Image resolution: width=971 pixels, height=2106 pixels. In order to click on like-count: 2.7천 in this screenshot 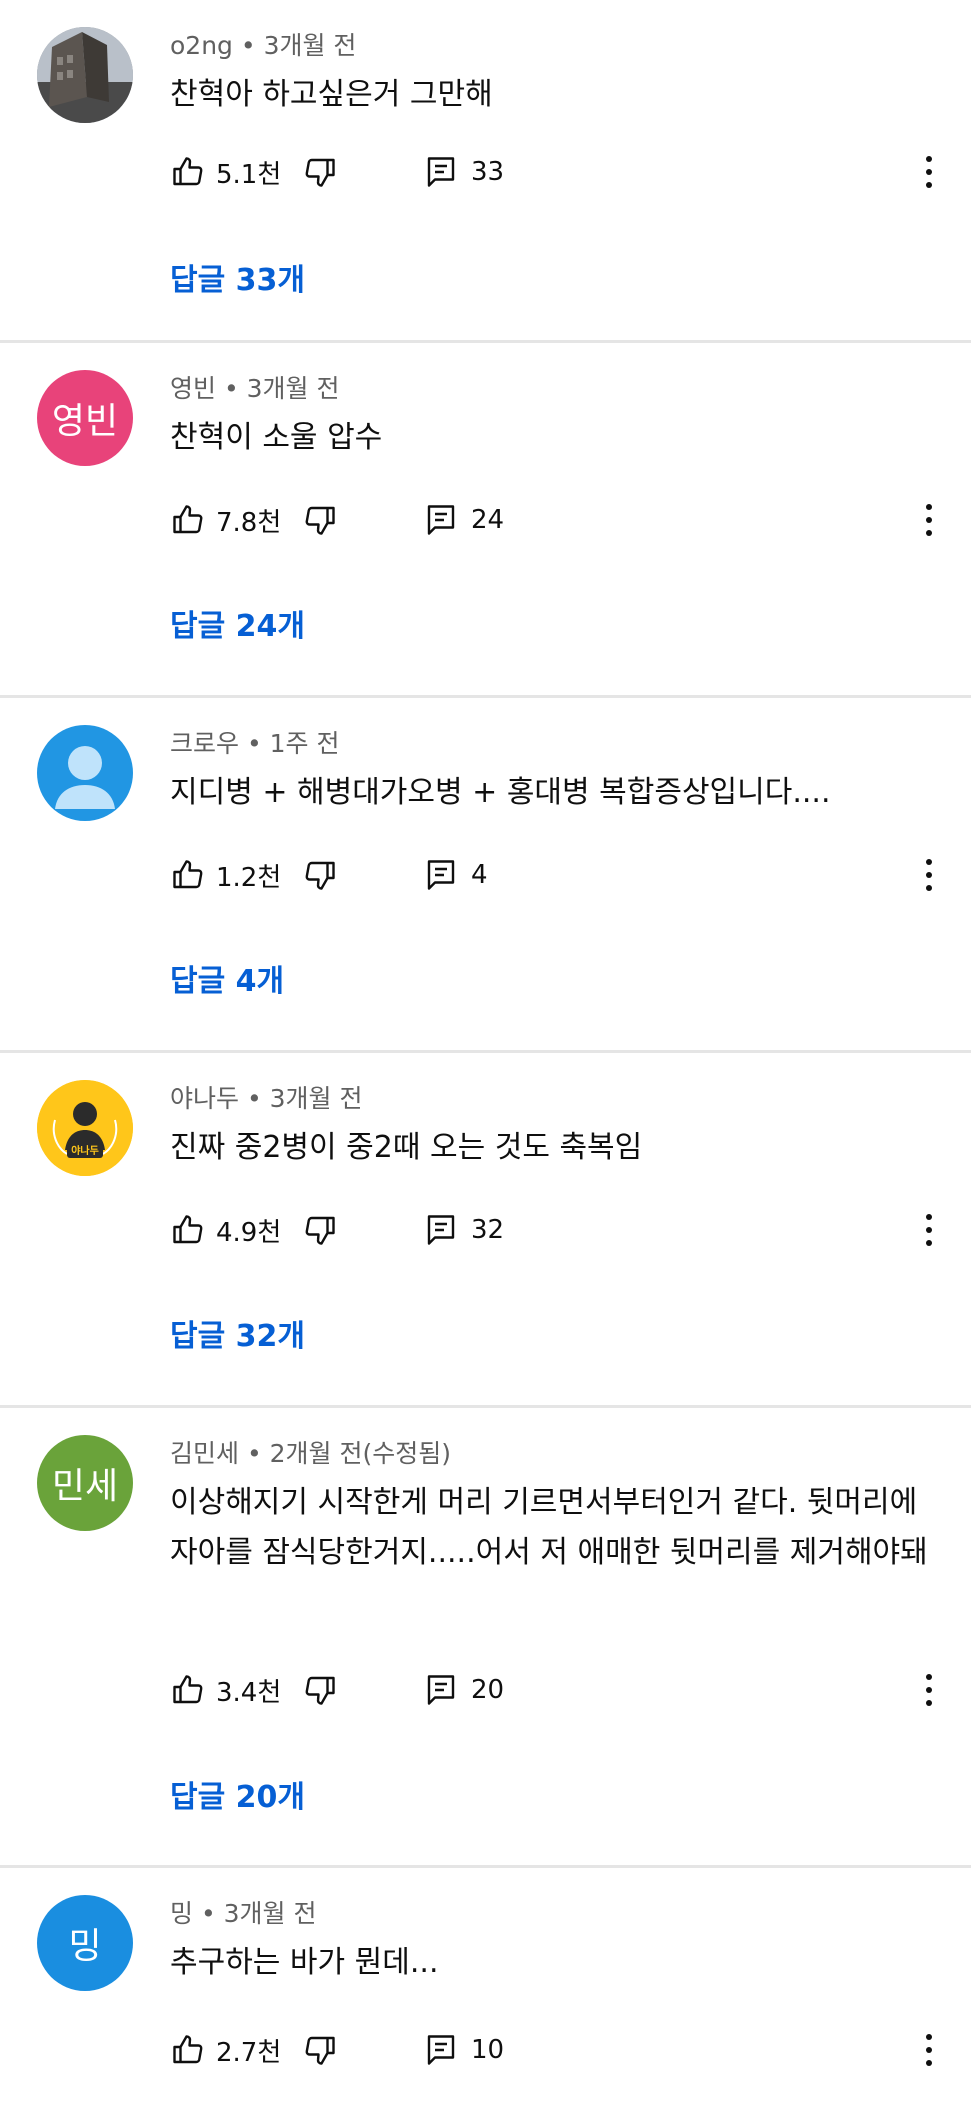, I will do `click(249, 2052)`.